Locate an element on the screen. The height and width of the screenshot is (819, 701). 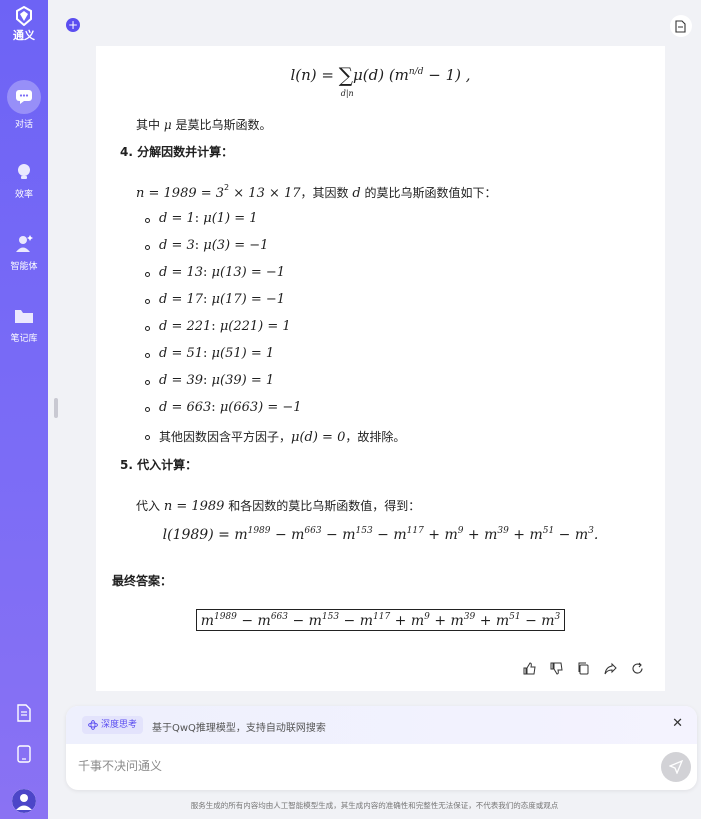
user-avatar-button is located at coordinates (24, 801).